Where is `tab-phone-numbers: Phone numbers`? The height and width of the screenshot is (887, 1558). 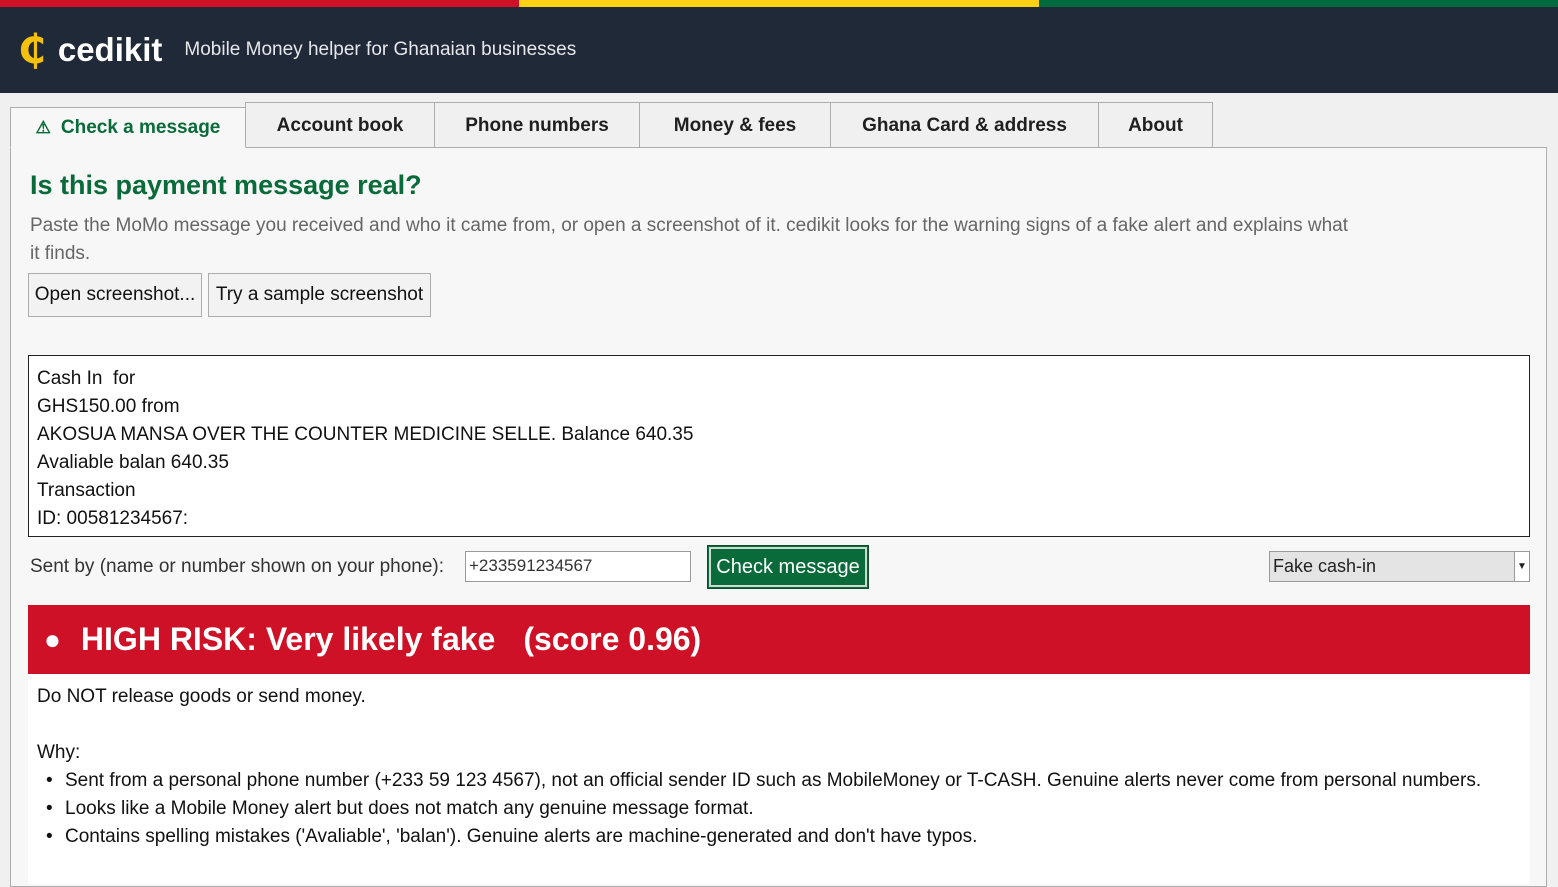 tab-phone-numbers: Phone numbers is located at coordinates (537, 125).